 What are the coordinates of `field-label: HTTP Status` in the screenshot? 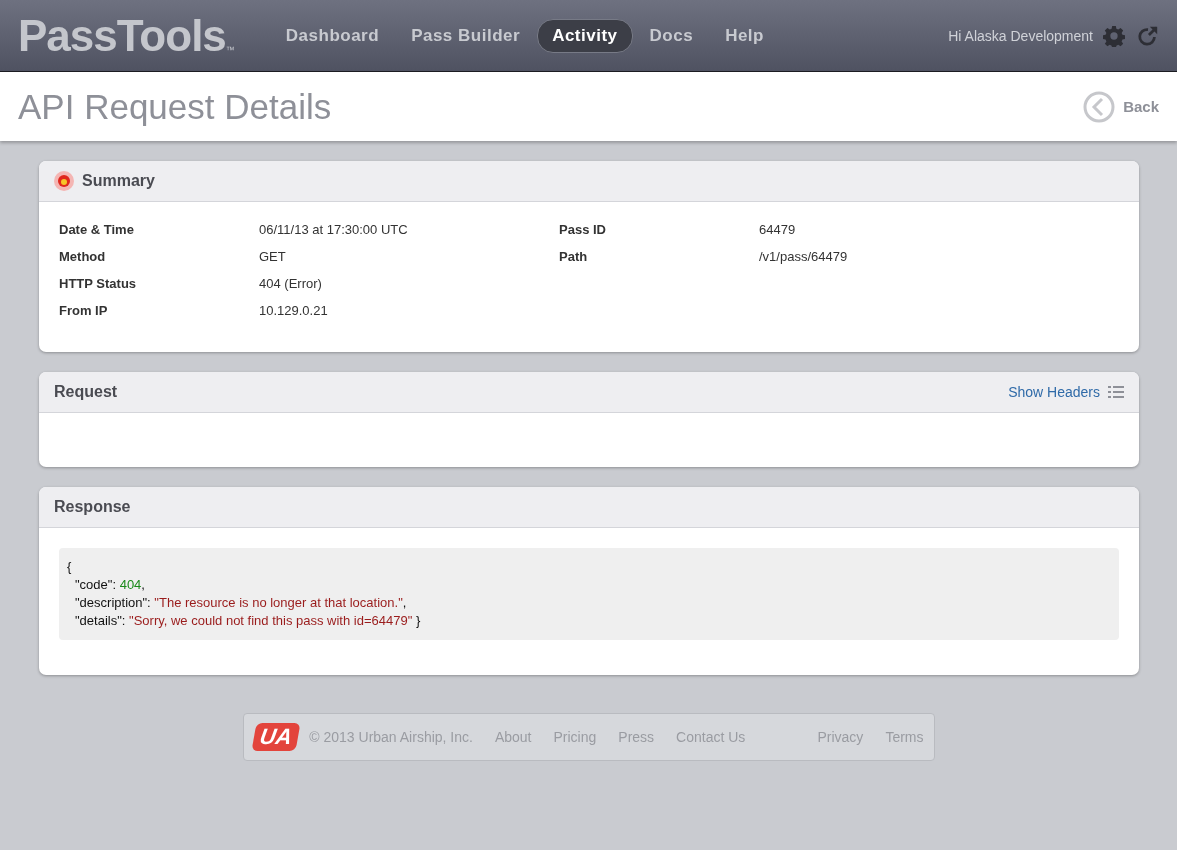 It's located at (98, 283).